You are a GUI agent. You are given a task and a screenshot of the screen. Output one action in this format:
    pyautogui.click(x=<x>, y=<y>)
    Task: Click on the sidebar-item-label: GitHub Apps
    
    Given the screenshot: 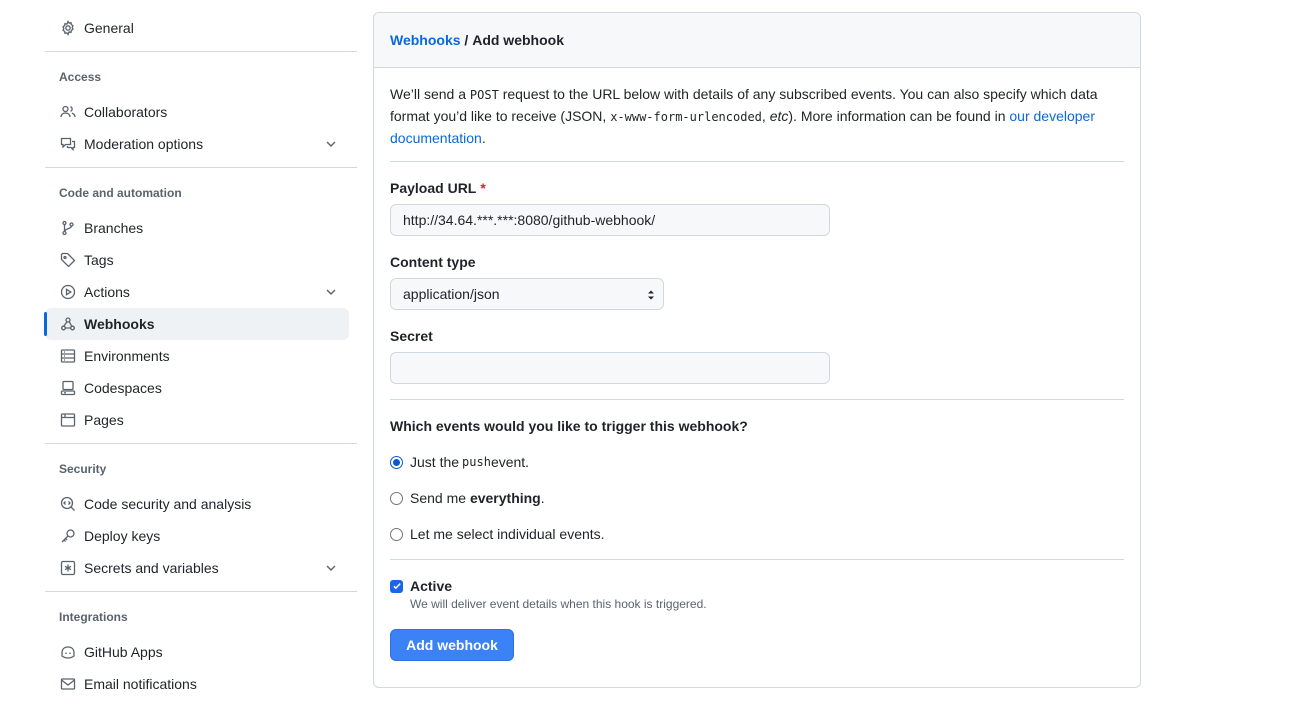 What is the action you would take?
    pyautogui.click(x=123, y=652)
    